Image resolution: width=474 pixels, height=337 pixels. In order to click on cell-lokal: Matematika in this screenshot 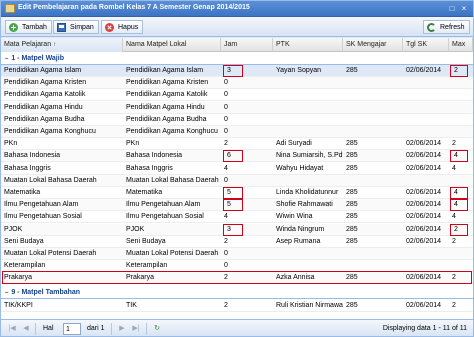, I will do `click(172, 193)`.